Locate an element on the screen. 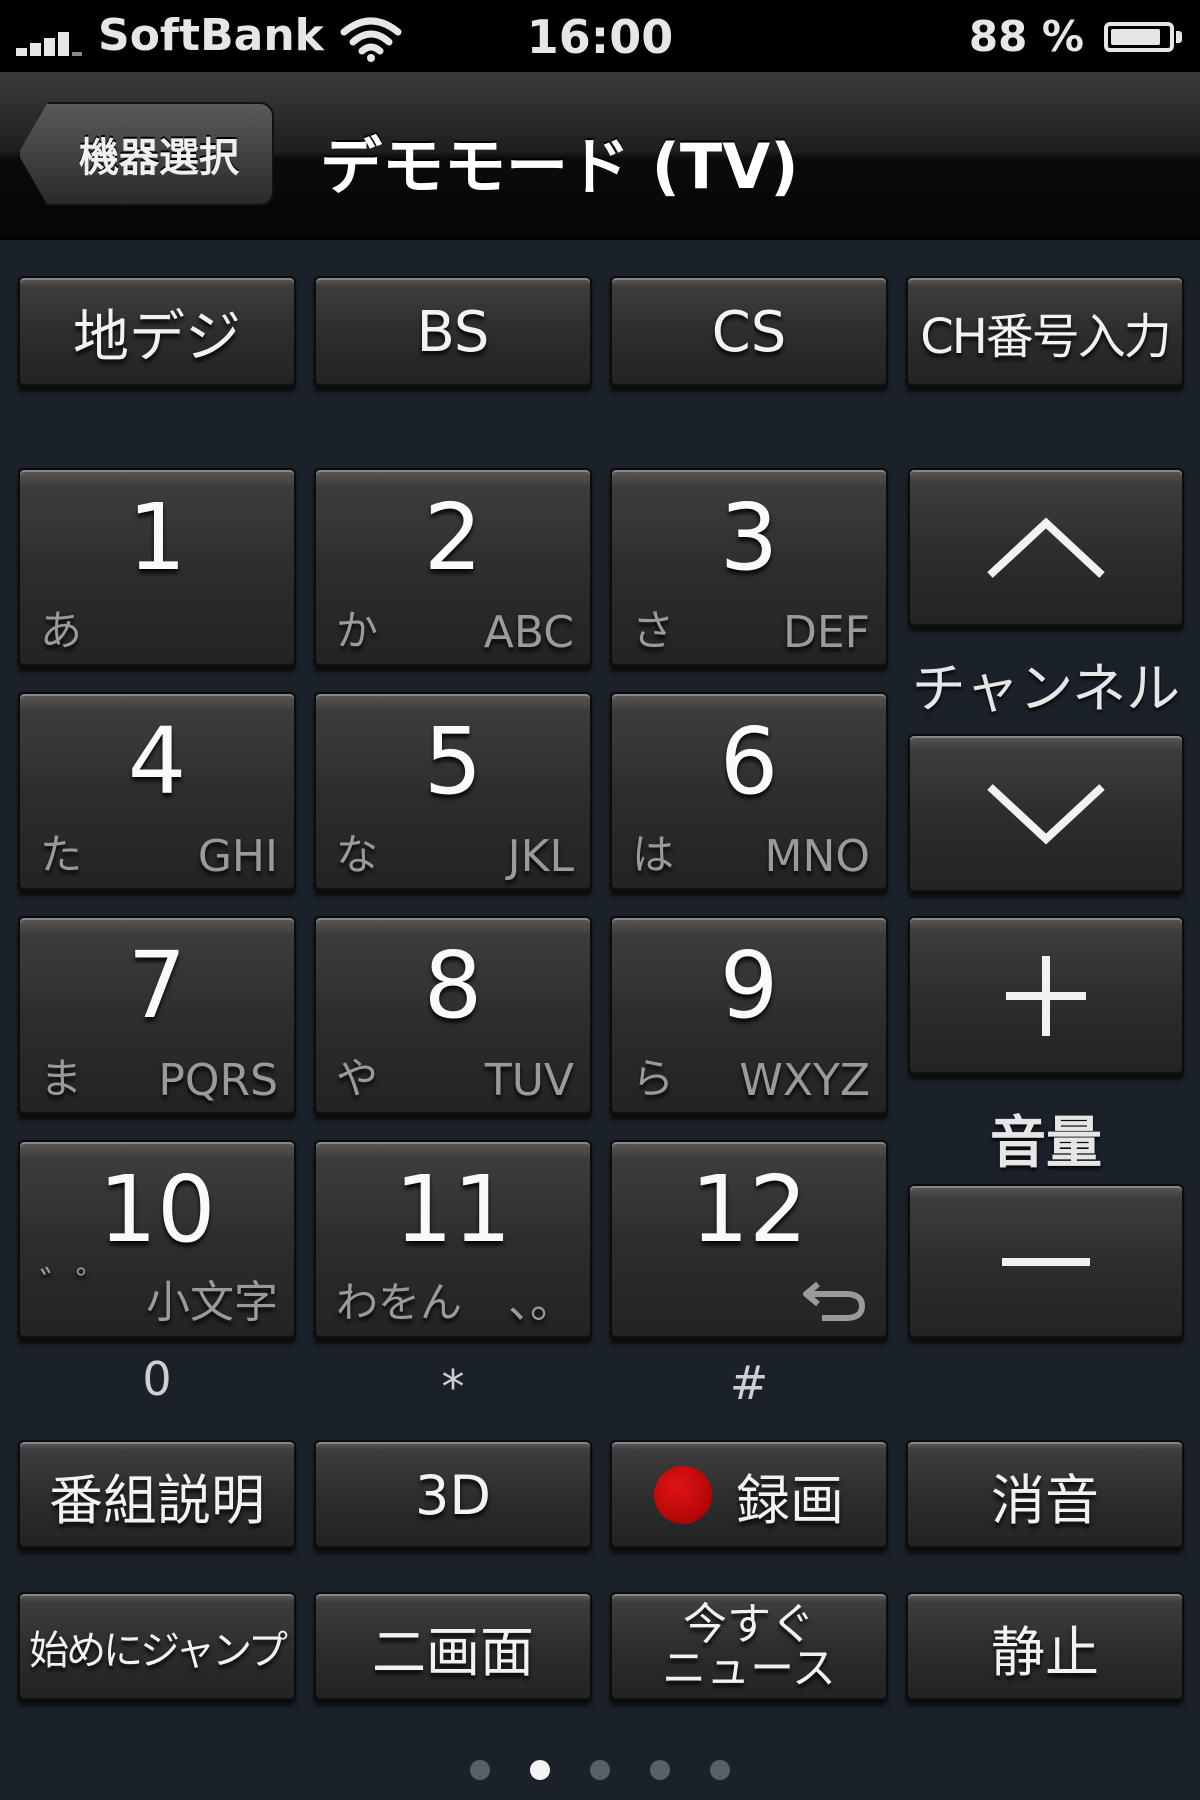 Image resolution: width=1200 pixels, height=1800 pixels. battery-icon is located at coordinates (1143, 37).